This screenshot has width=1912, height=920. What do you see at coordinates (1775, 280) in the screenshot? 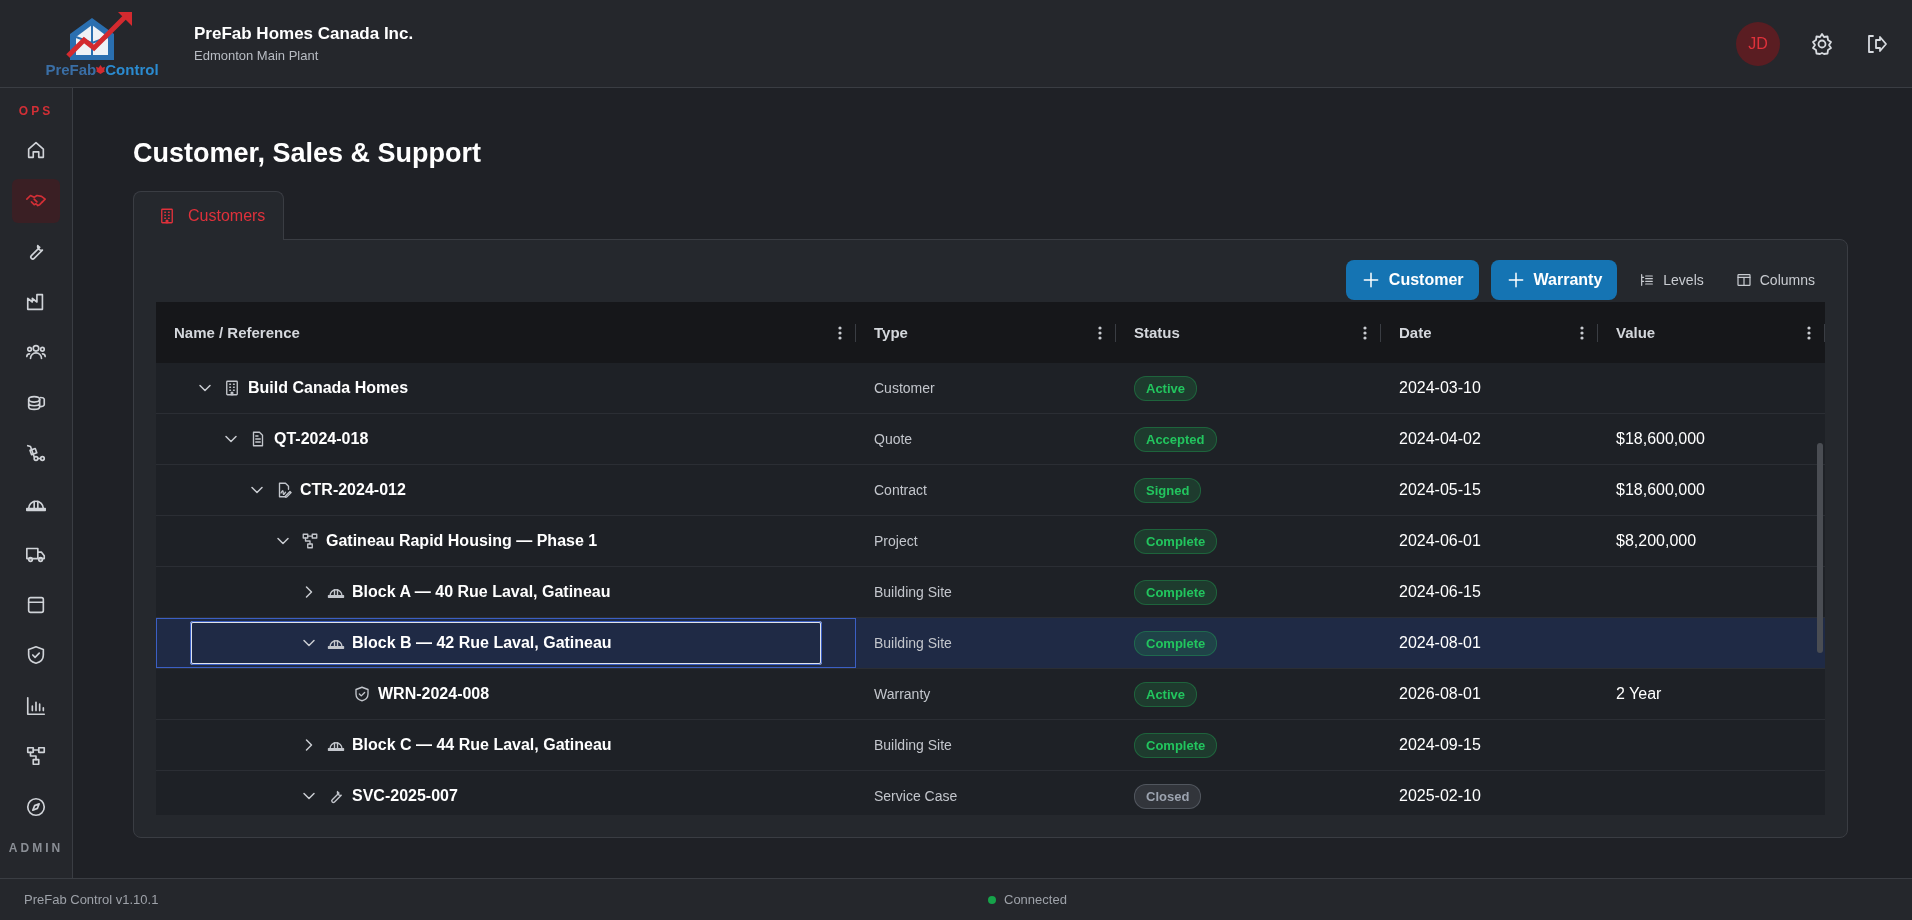
I see `columns-button: Columns` at bounding box center [1775, 280].